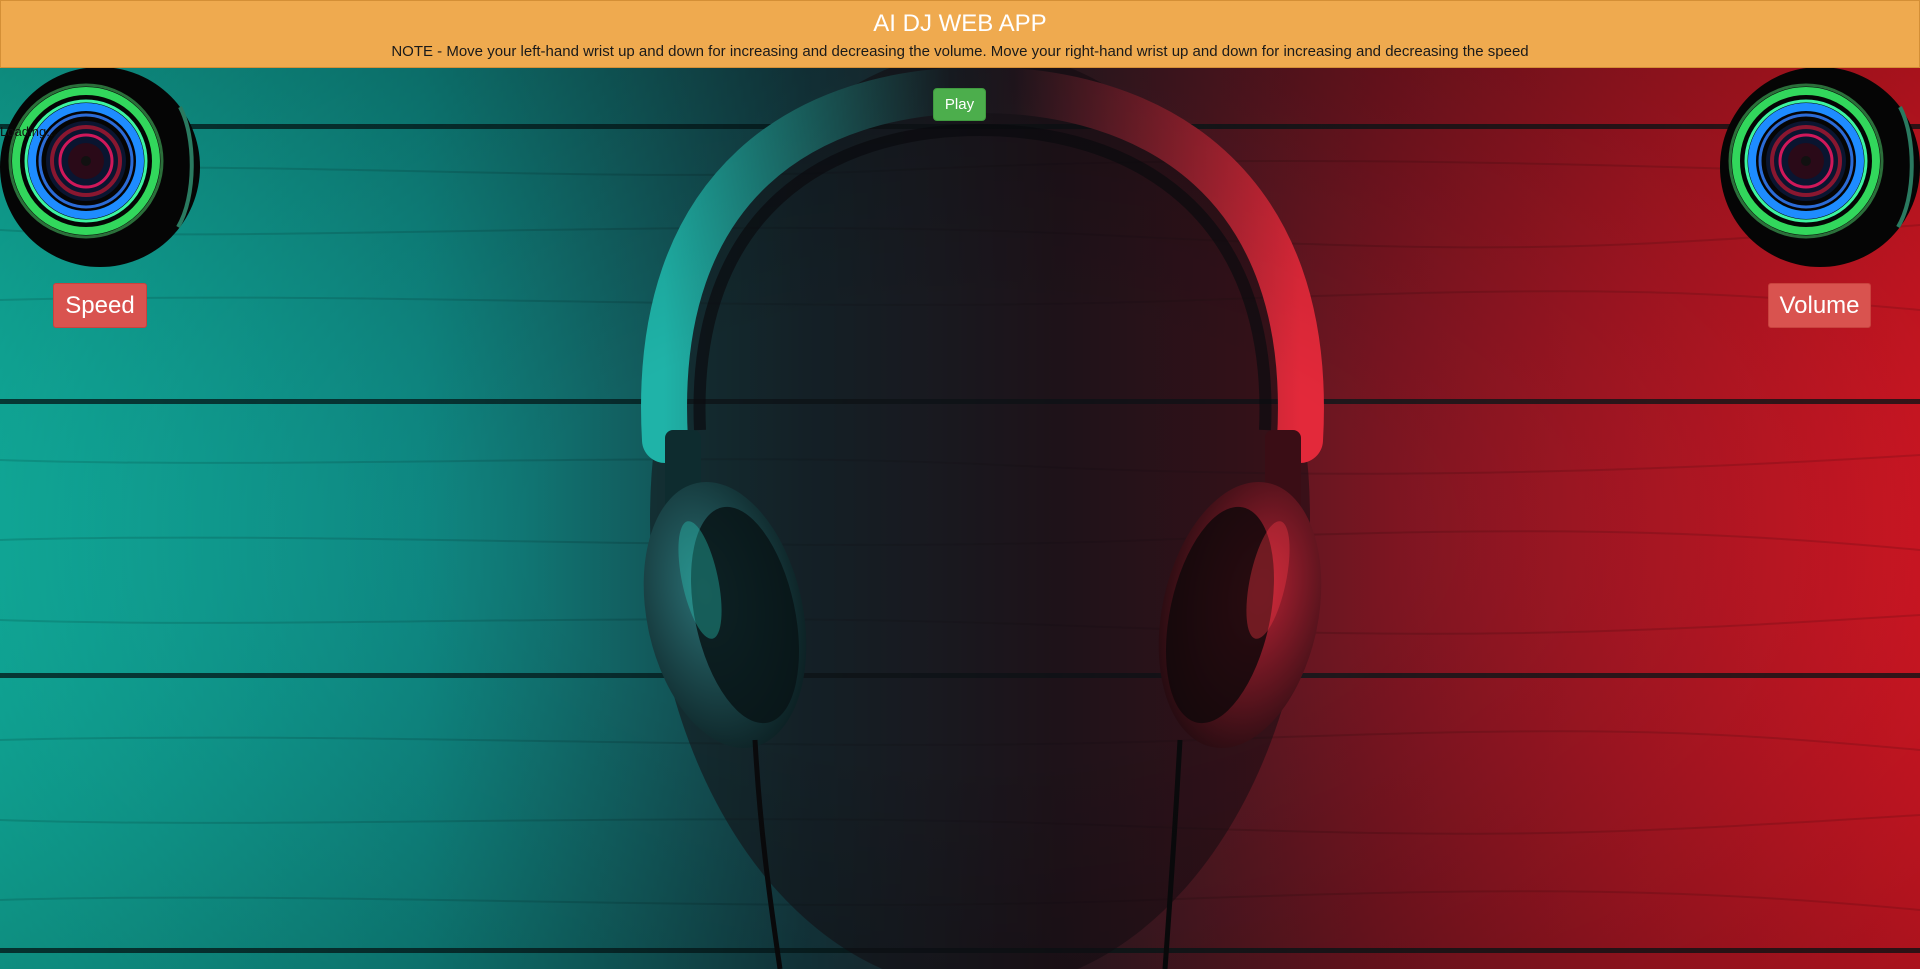 The image size is (1920, 969). I want to click on right-turntable-disc-icon, so click(1820, 167).